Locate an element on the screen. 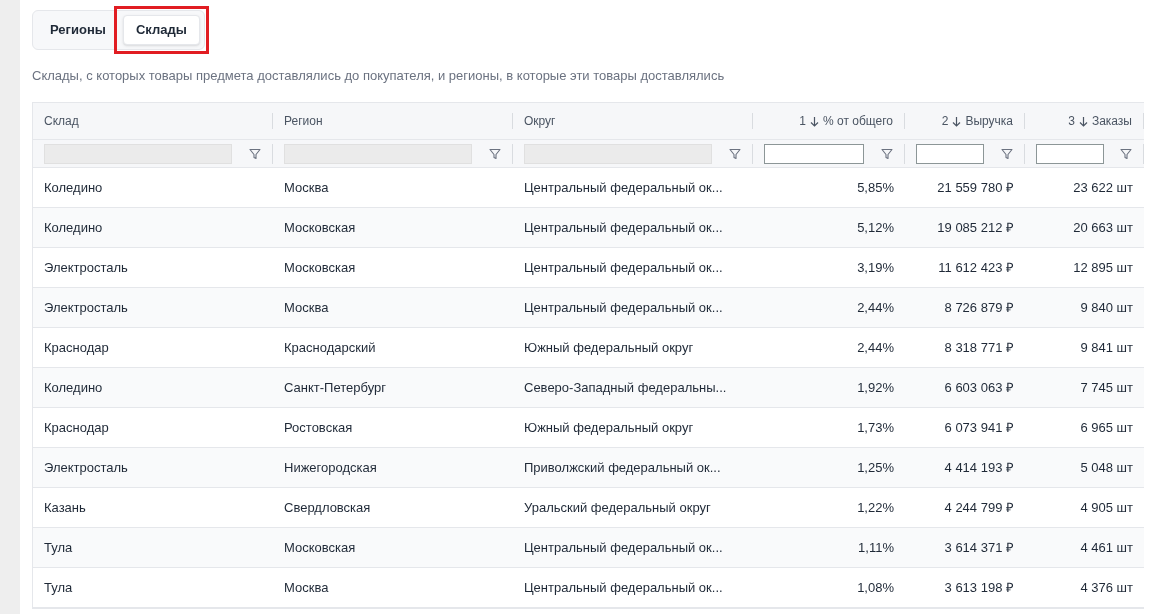 This screenshot has height=614, width=1153. table-cell-text: 3 614 371 ₽ is located at coordinates (979, 547).